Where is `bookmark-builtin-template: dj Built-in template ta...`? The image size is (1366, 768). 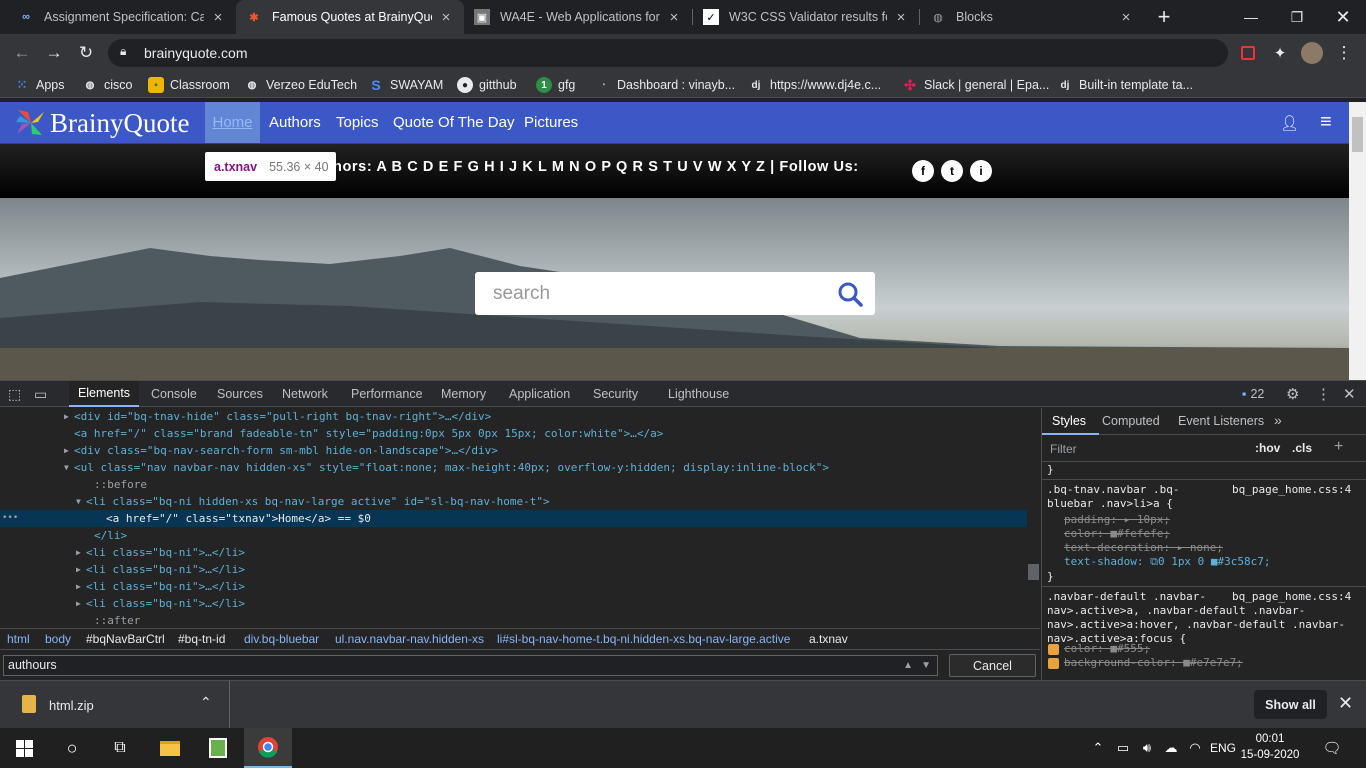 bookmark-builtin-template: dj Built-in template ta... is located at coordinates (1125, 85).